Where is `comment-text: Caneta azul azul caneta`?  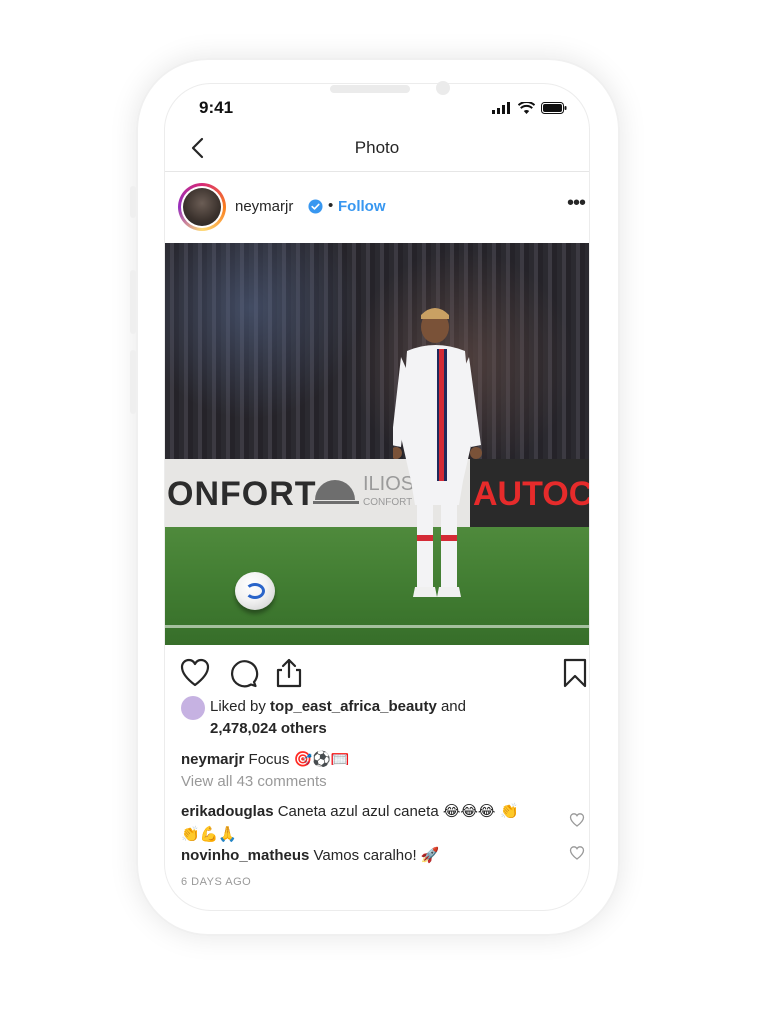 comment-text: Caneta azul azul caneta is located at coordinates (358, 811).